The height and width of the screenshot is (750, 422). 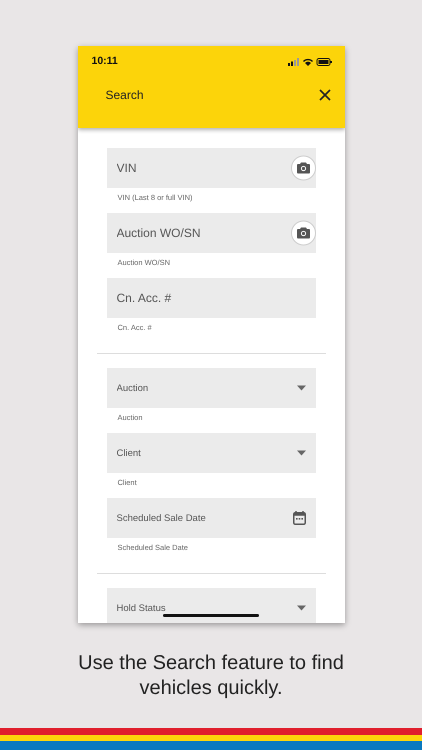 I want to click on dropdown-field: Auction, so click(x=211, y=388).